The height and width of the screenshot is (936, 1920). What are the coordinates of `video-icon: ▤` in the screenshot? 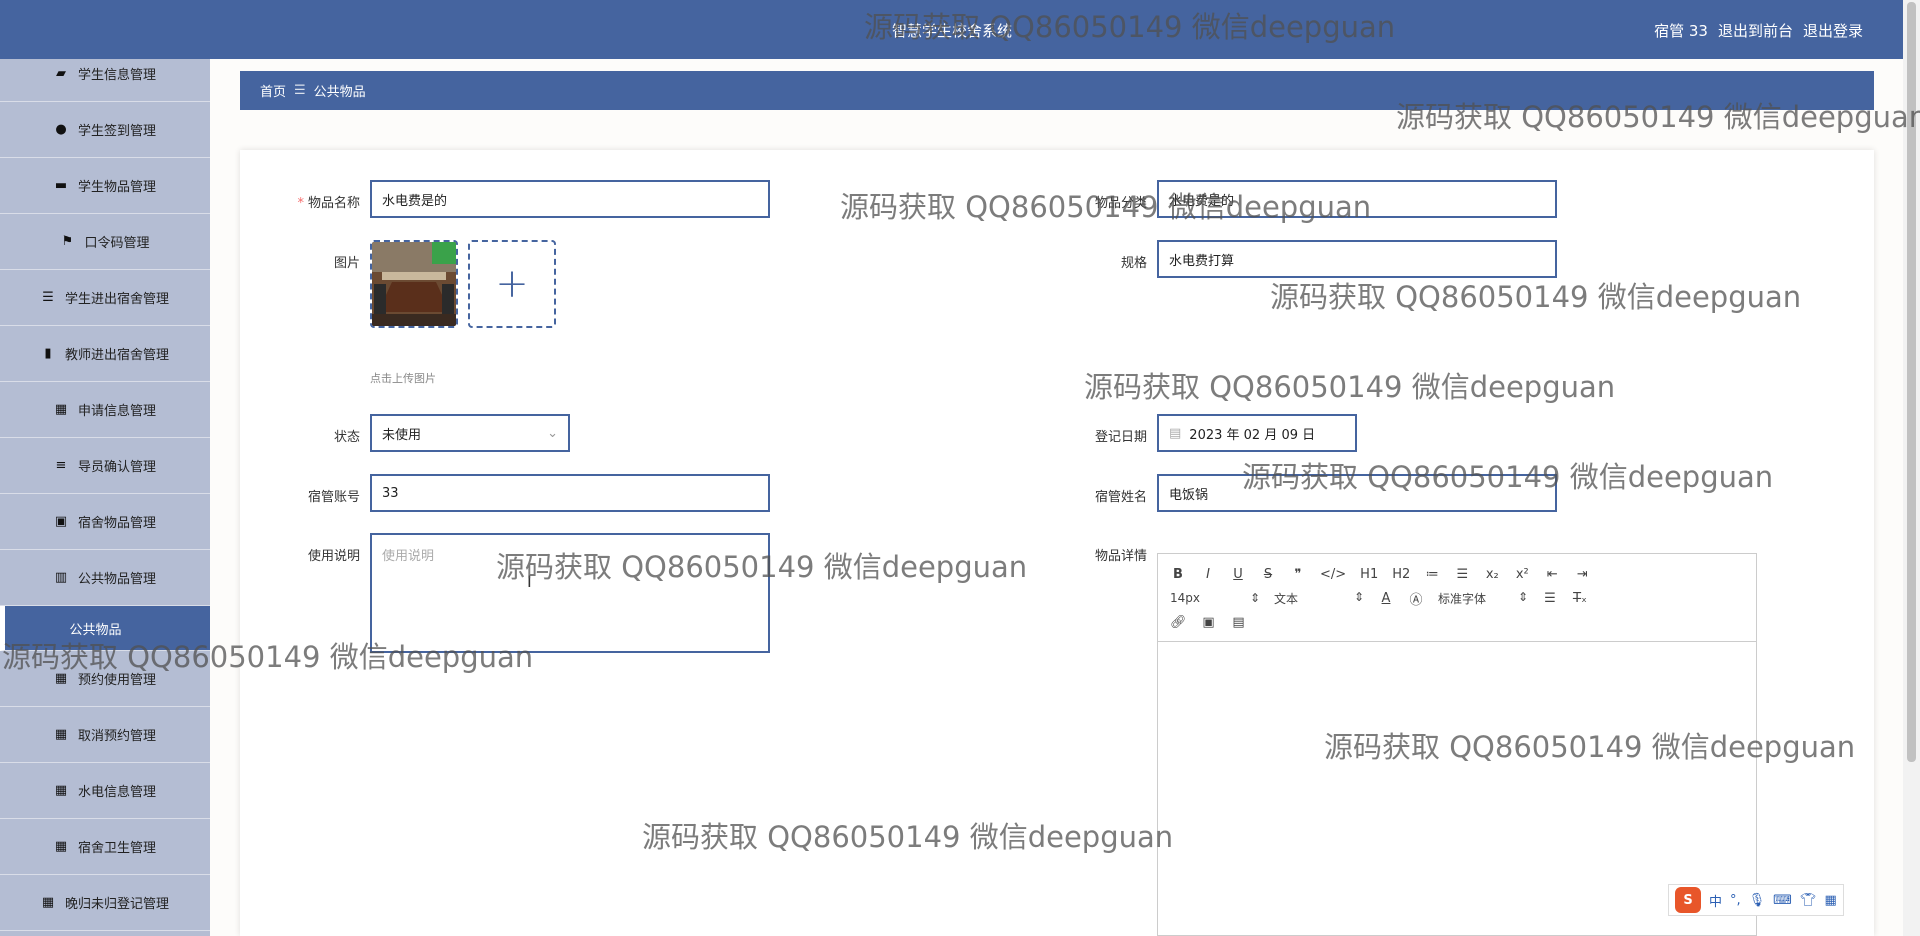 It's located at (1239, 622).